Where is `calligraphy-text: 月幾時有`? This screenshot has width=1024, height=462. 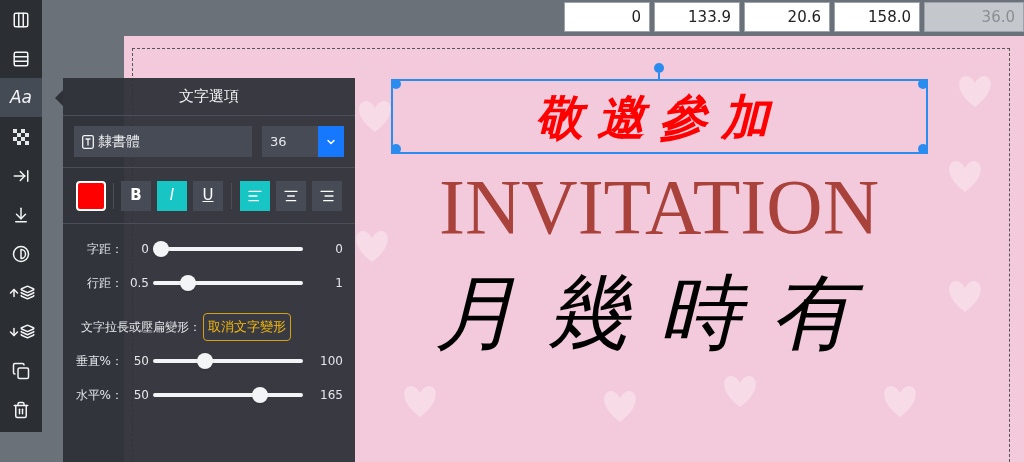 calligraphy-text: 月幾時有 is located at coordinates (659, 313).